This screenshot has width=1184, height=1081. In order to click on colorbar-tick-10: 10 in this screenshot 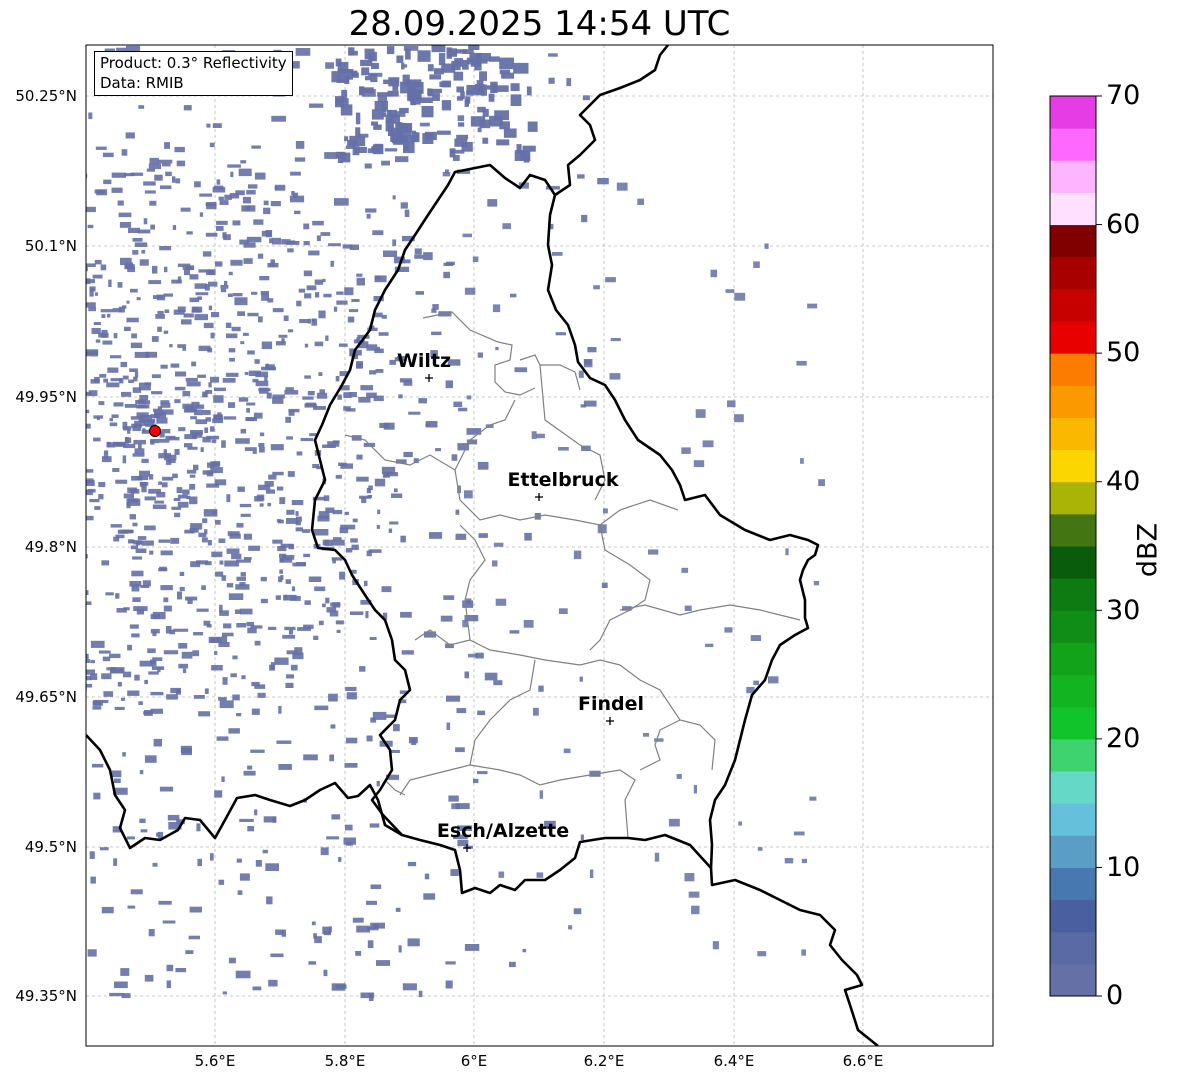, I will do `click(1123, 867)`.